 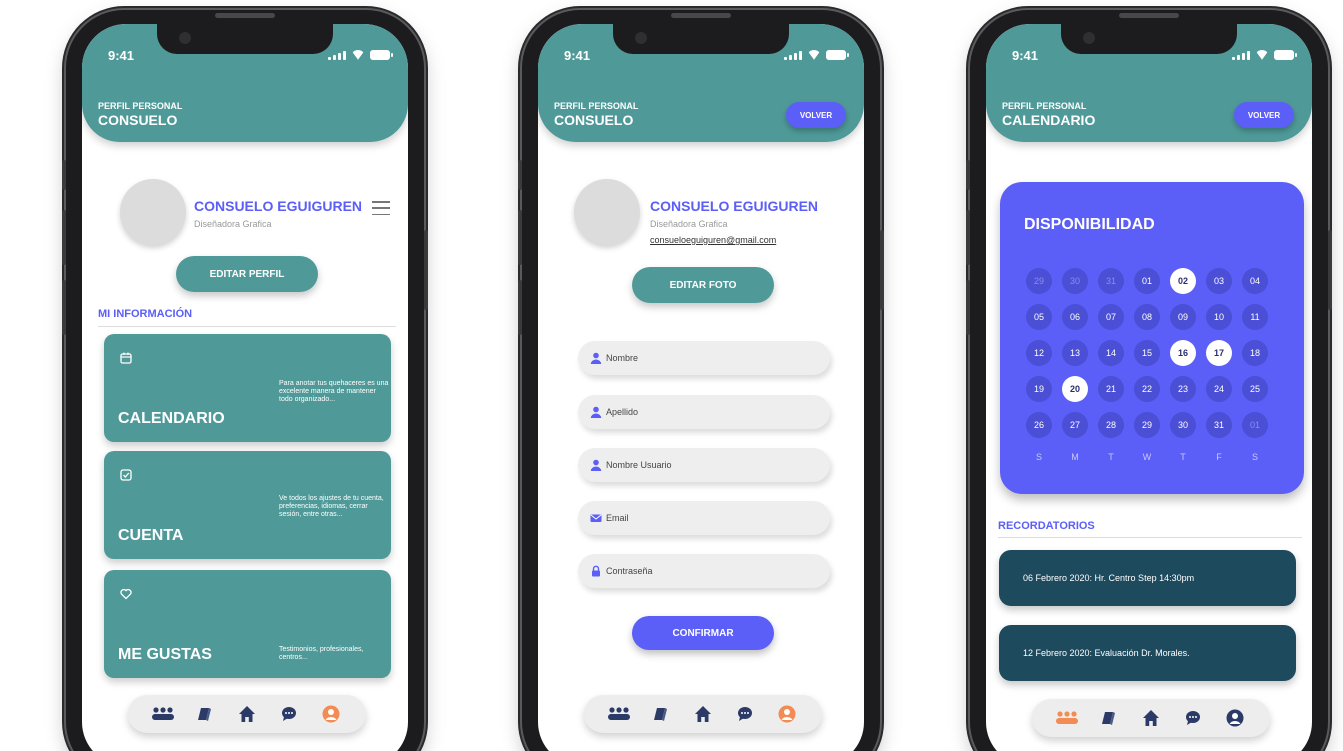 I want to click on field-label: Nombre, so click(x=622, y=358).